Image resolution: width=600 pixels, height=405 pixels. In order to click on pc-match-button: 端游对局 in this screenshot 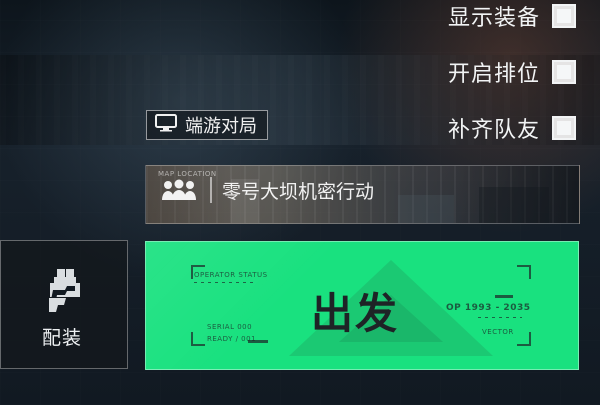, I will do `click(207, 125)`.